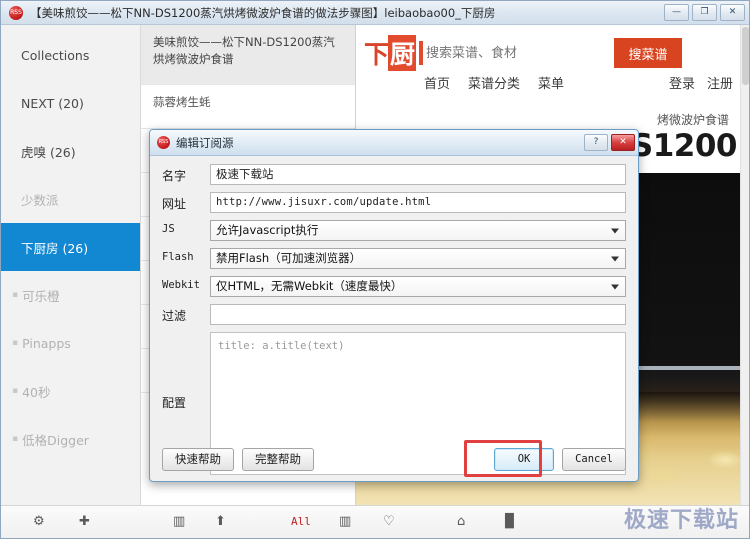 Image resolution: width=750 pixels, height=539 pixels. Describe the element at coordinates (39, 522) in the screenshot. I see `settings-icon: ⚙` at that location.